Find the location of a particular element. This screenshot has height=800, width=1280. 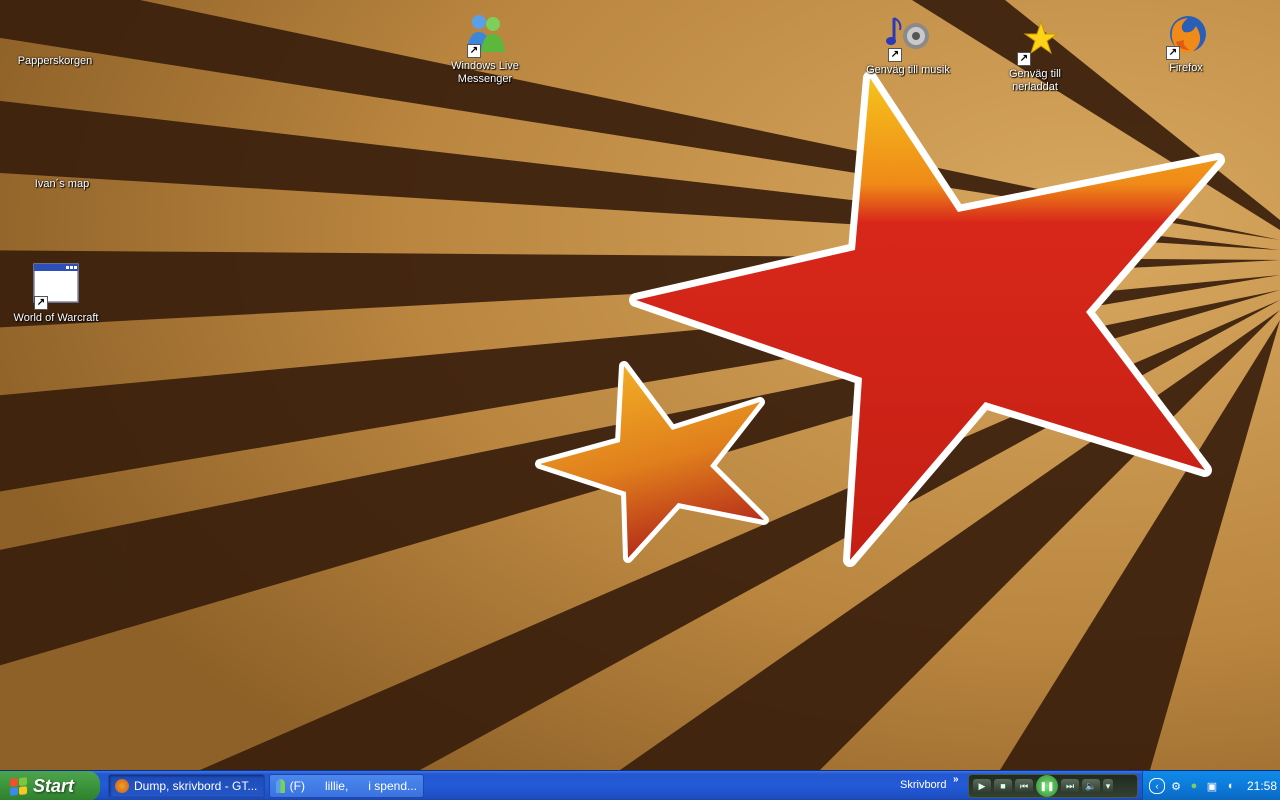

system-tray: ‹ ⚙ ● ▣ ◖ 21:58 is located at coordinates (1211, 785).